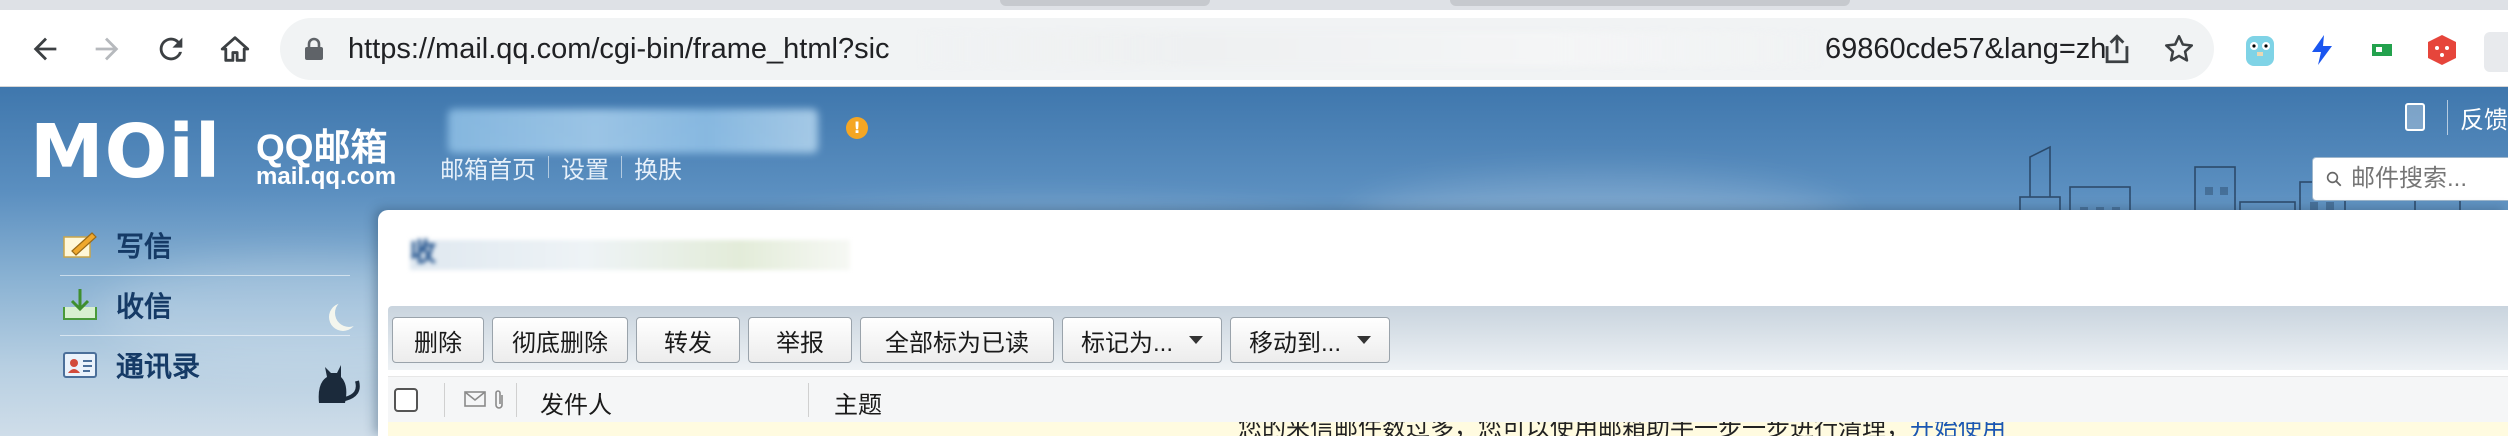  What do you see at coordinates (144, 246) in the screenshot?
I see `nav-compose-label: 写信` at bounding box center [144, 246].